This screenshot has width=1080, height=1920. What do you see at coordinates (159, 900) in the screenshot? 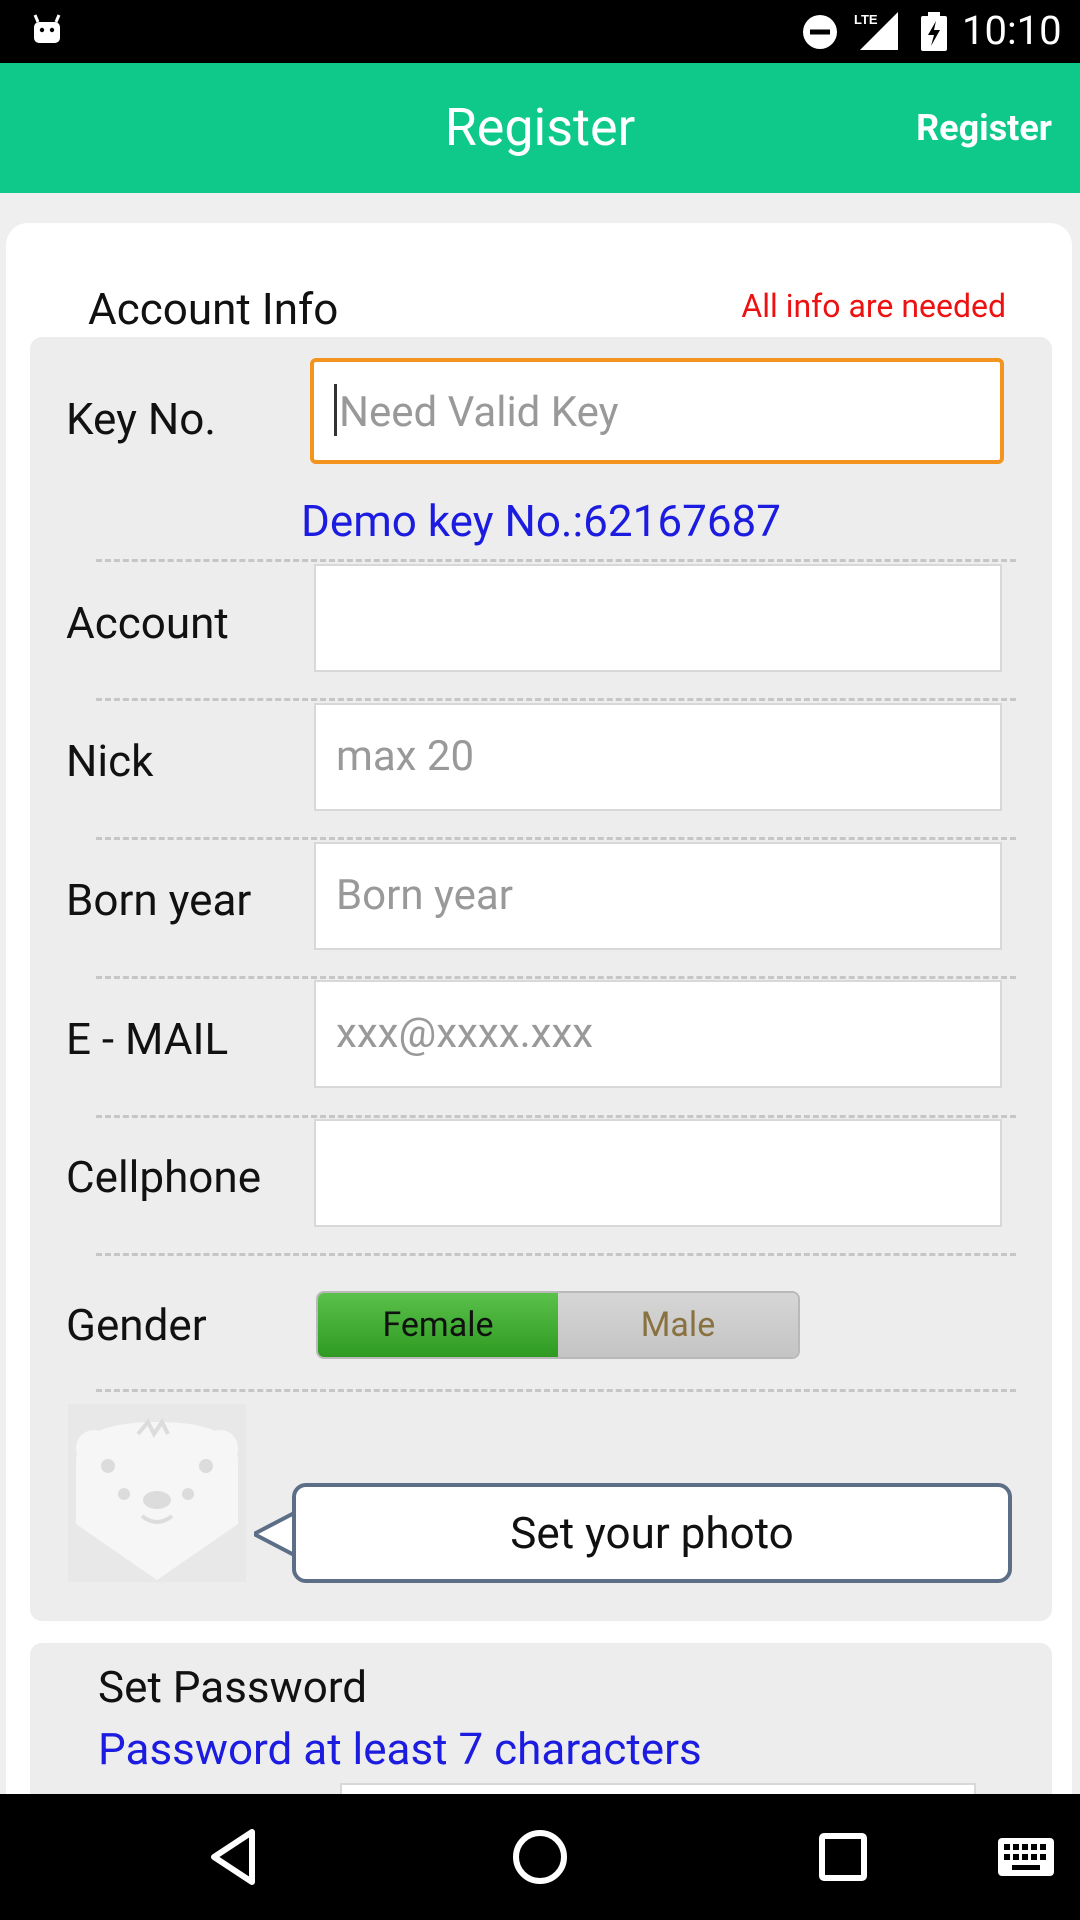
I see `born-year-label: Born year` at bounding box center [159, 900].